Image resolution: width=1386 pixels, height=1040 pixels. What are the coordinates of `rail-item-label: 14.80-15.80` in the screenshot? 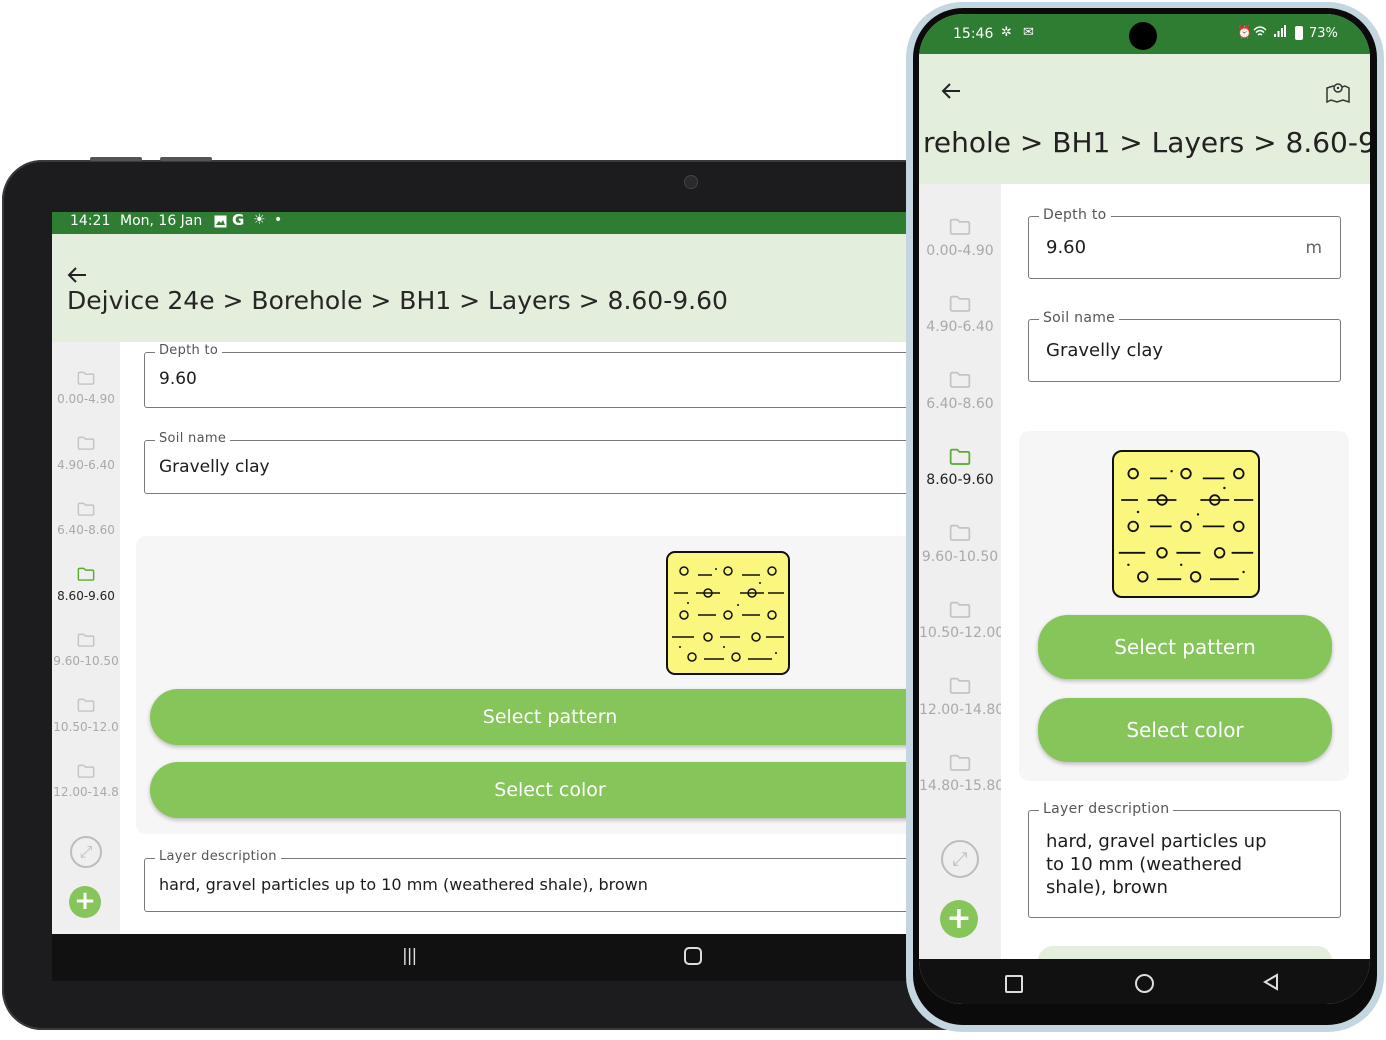 It's located at (962, 786).